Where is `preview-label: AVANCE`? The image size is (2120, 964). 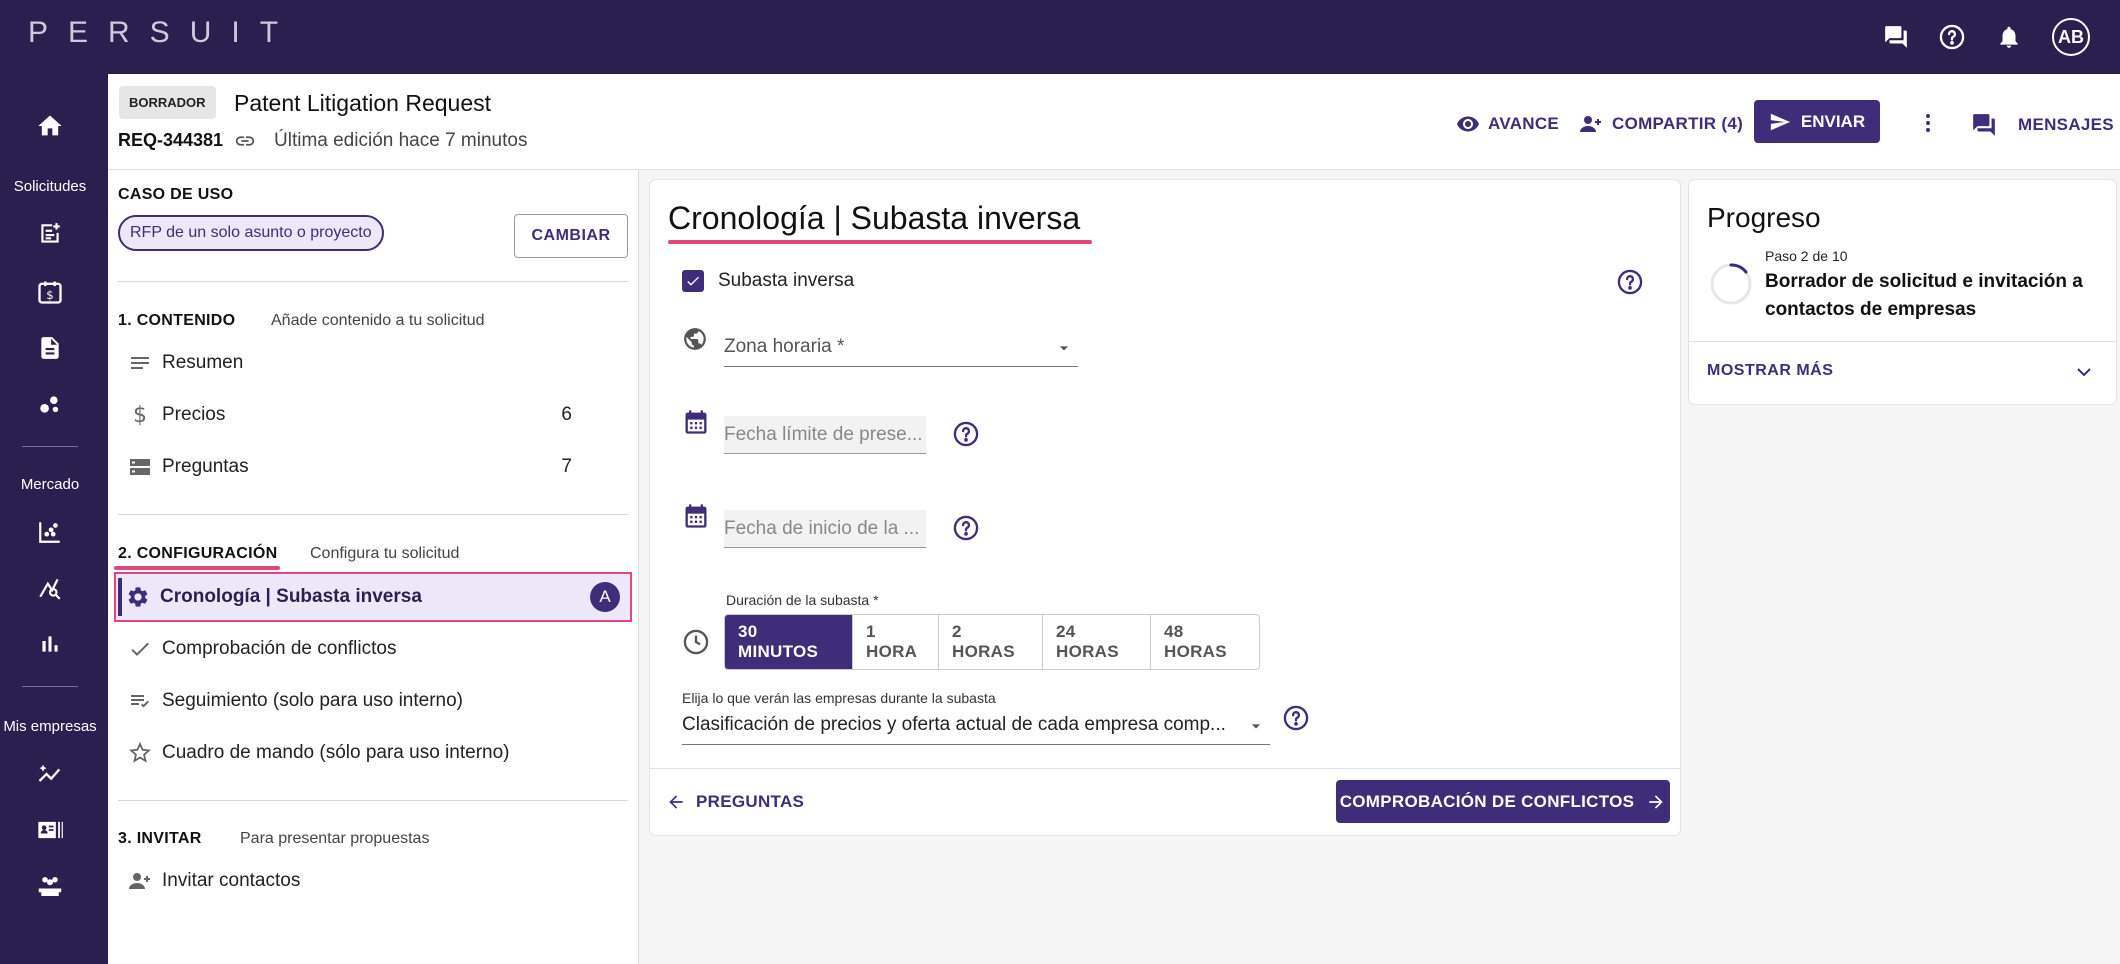
preview-label: AVANCE is located at coordinates (1524, 123).